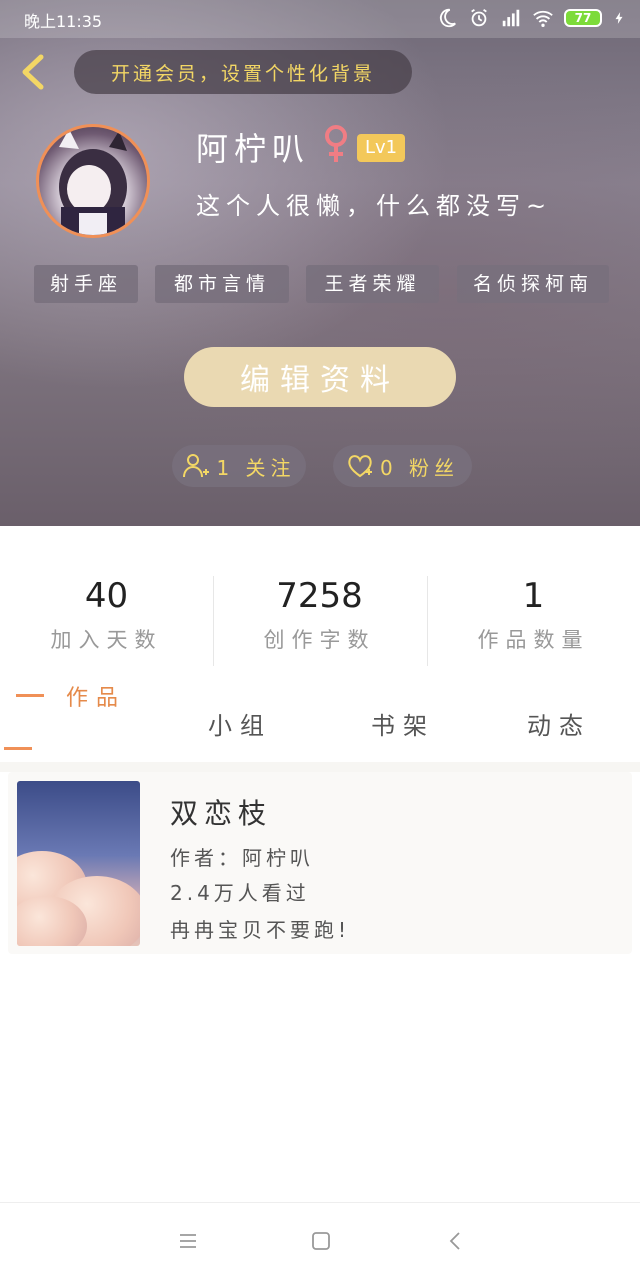 The width and height of the screenshot is (640, 1281). What do you see at coordinates (619, 18) in the screenshot?
I see `charging-icon` at bounding box center [619, 18].